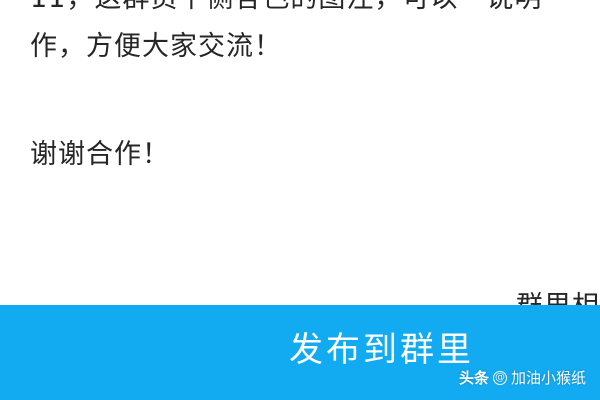 The height and width of the screenshot is (400, 600). I want to click on watermark: 头条 @ 加油小猴纸, so click(522, 378).